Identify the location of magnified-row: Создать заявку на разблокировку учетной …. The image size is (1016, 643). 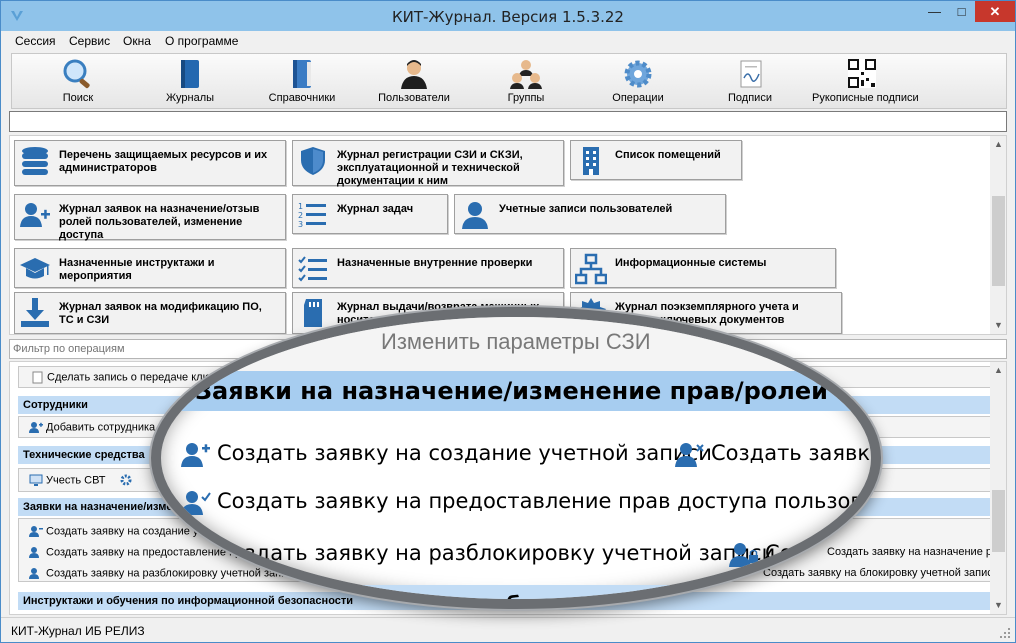
(516, 554).